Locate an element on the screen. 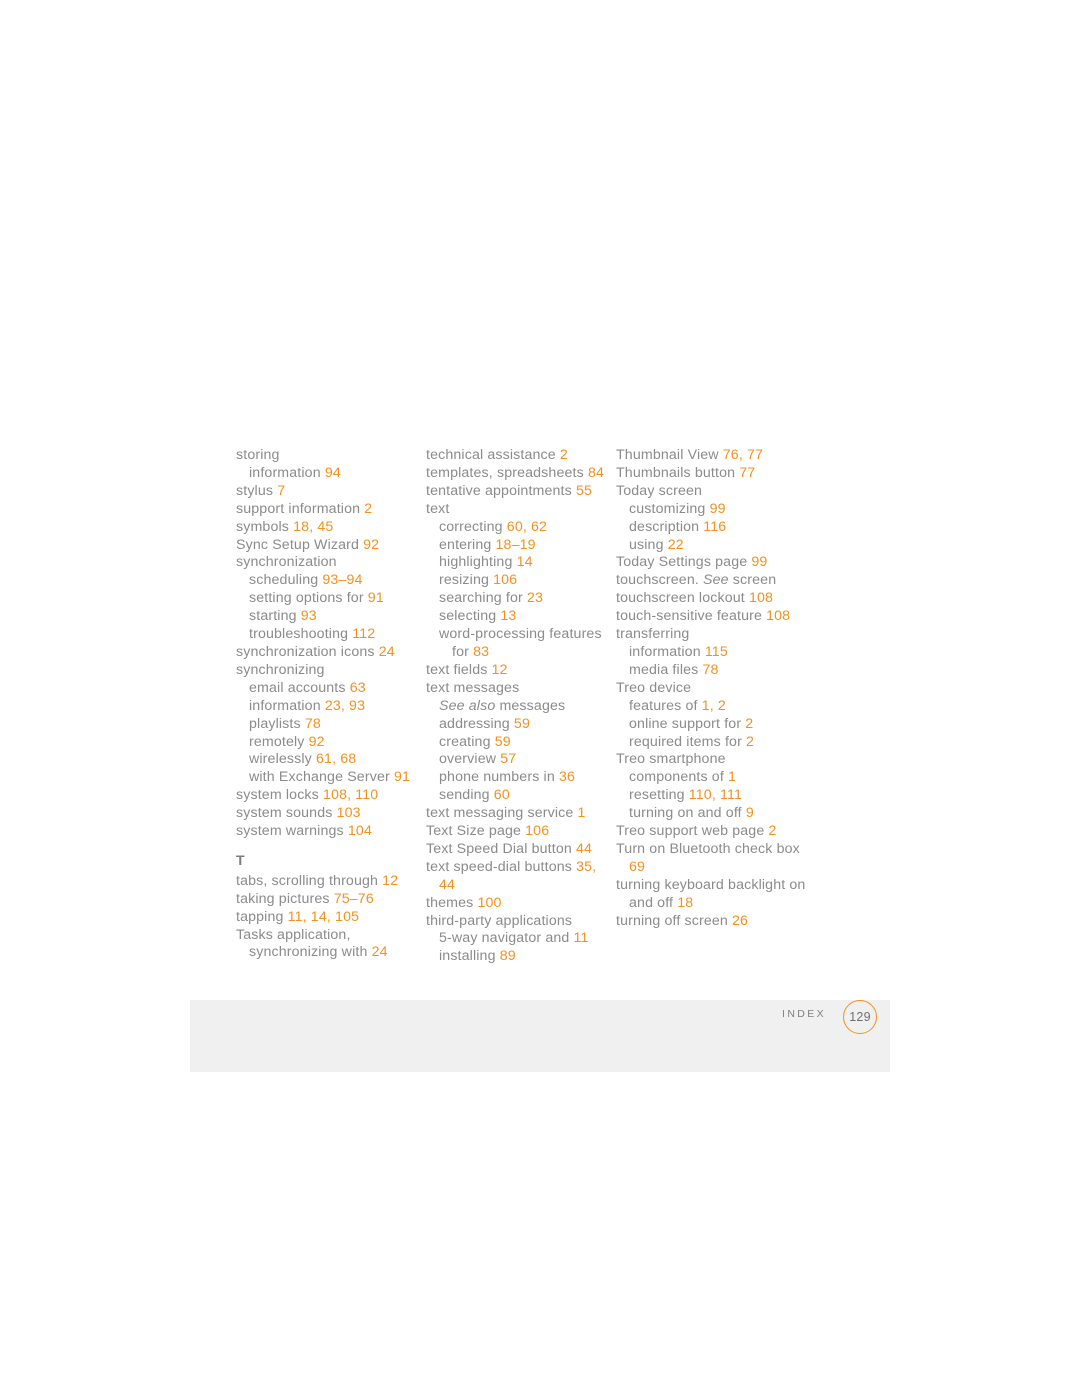 This screenshot has width=1080, height=1397. index-entry-text: turning on and off is located at coordinates (687, 813).